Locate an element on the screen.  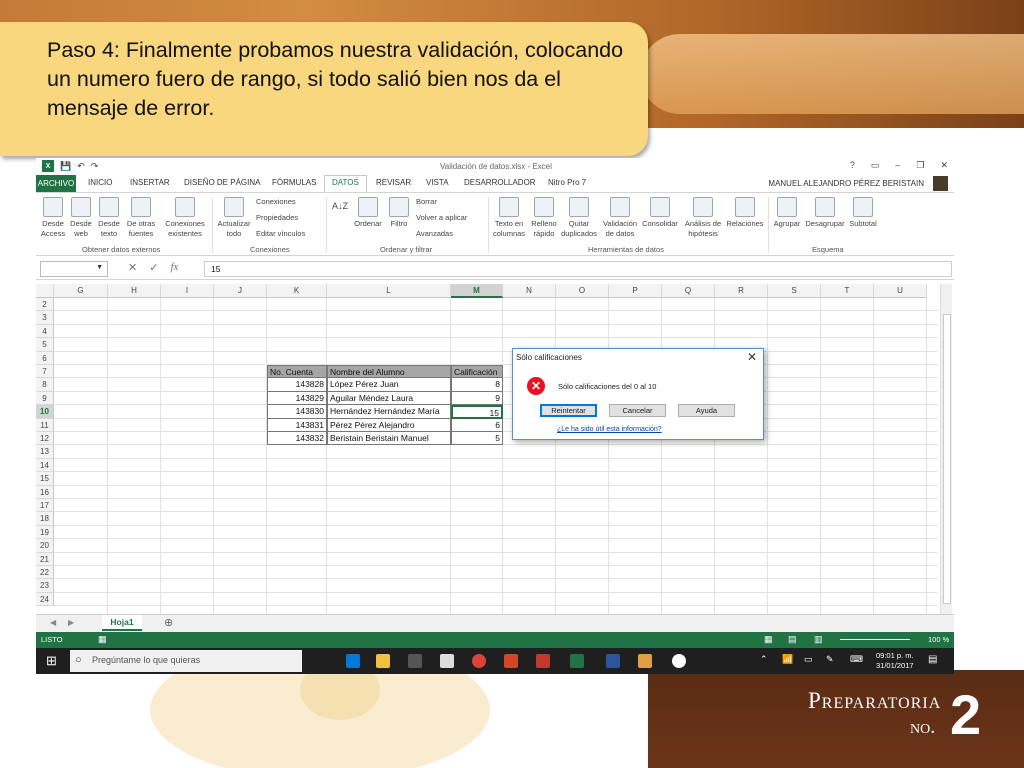
help-button: Ayuda is located at coordinates (706, 410).